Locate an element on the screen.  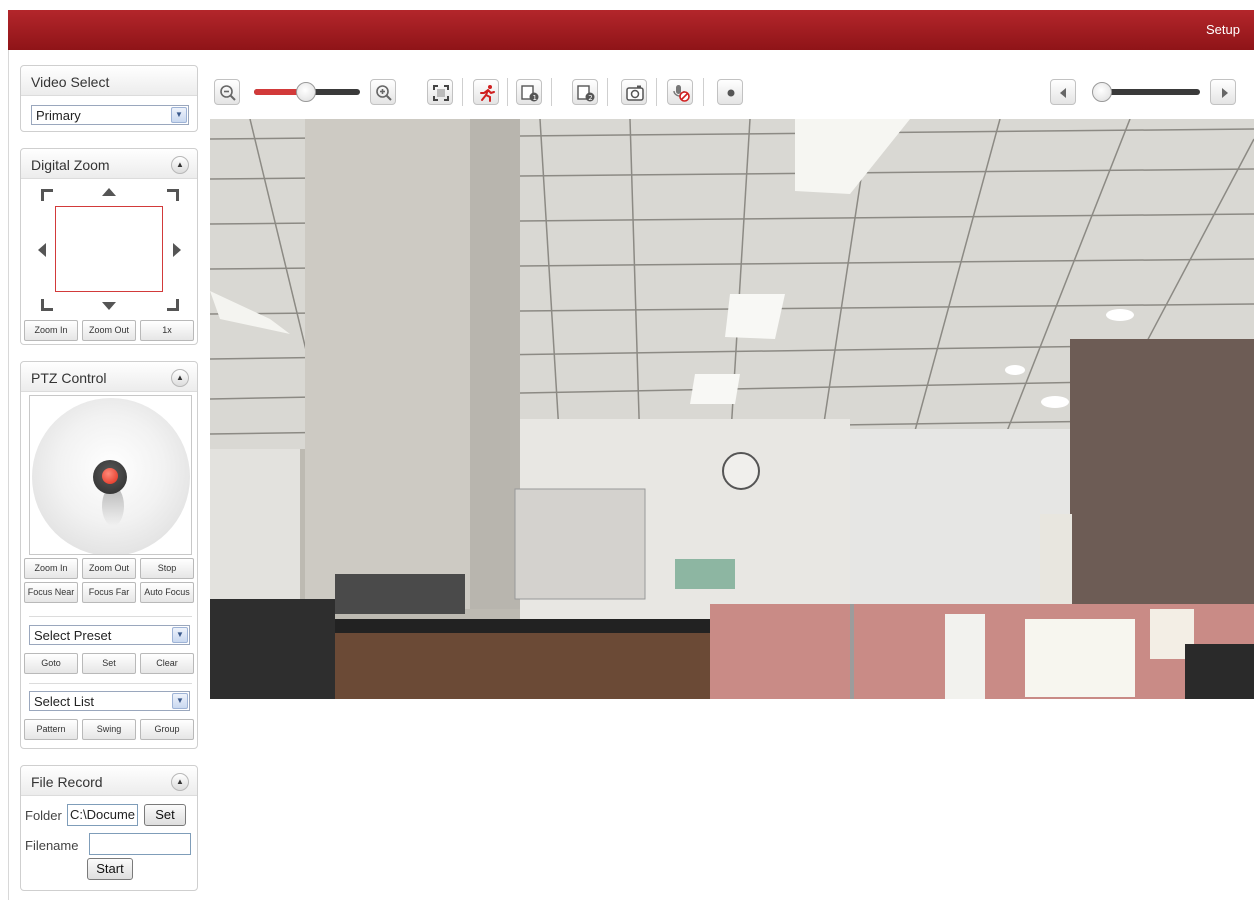
joystick-knob-icon is located at coordinates (110, 477).